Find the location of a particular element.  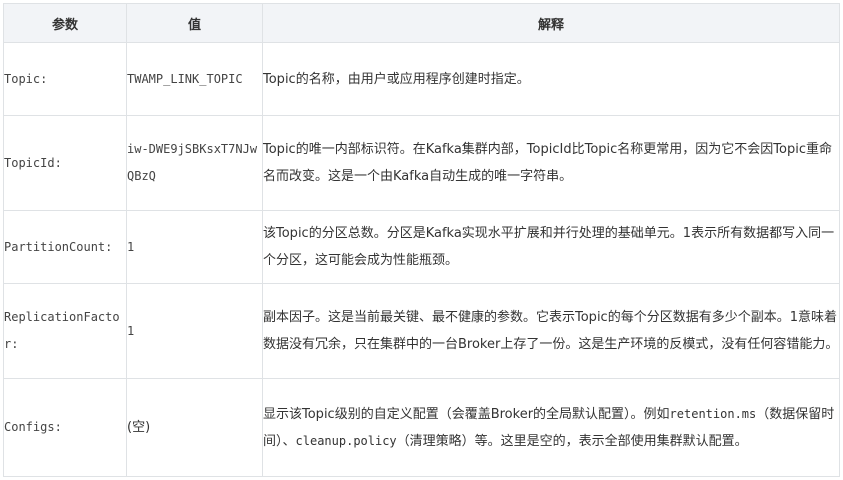

inline-code: cleanup.policy is located at coordinates (346, 440).